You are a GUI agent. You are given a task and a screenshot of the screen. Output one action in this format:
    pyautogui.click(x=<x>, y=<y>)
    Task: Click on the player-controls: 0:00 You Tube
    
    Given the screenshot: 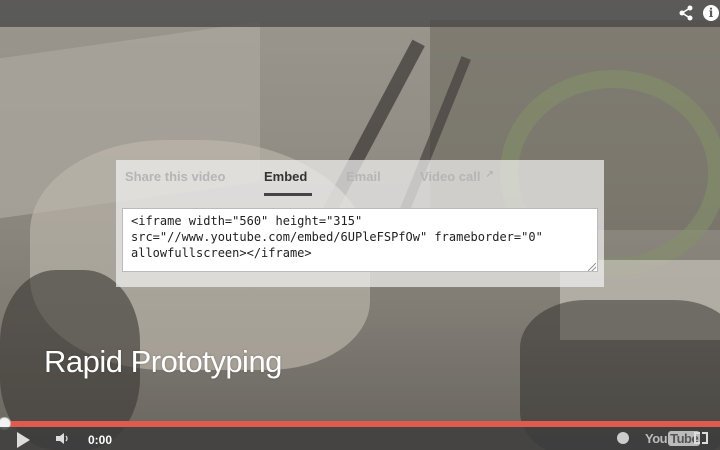 What is the action you would take?
    pyautogui.click(x=360, y=438)
    